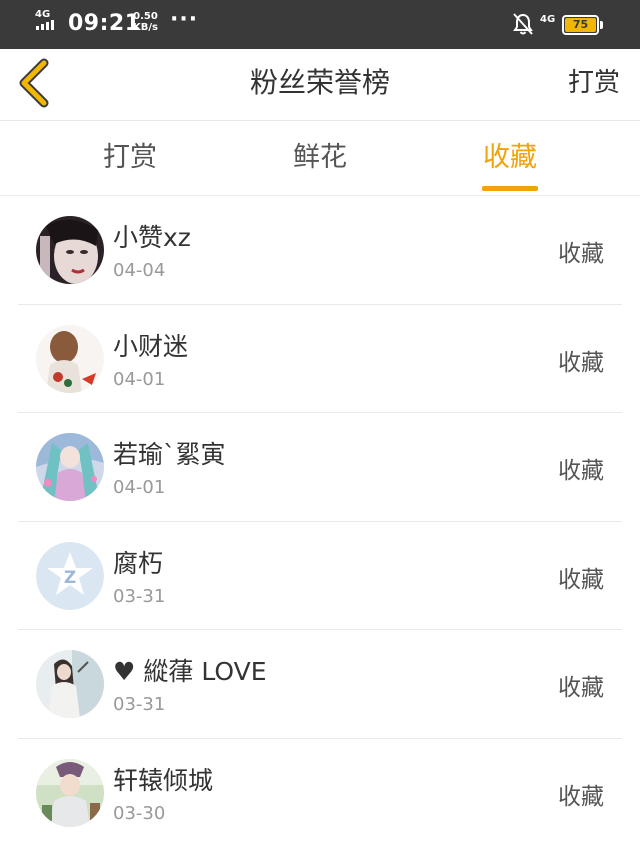  Describe the element at coordinates (145, 16) in the screenshot. I see `speed-value: 0.50` at that location.